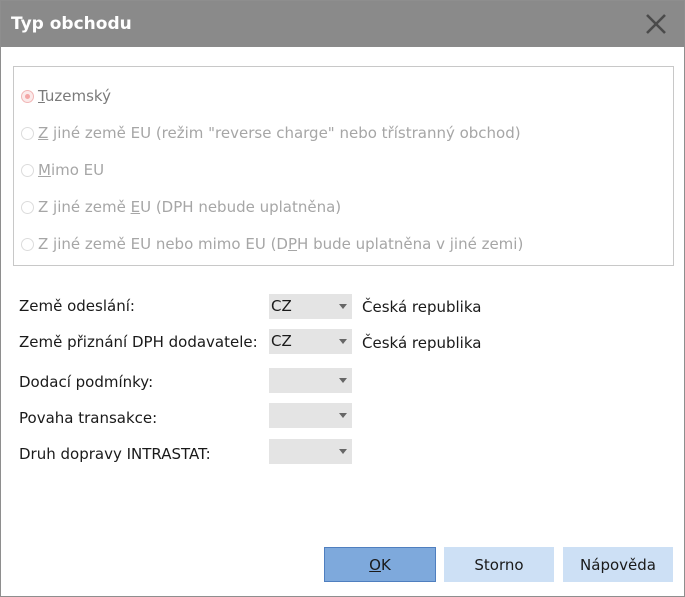 The image size is (685, 597). I want to click on vat-country-label: Země přiznání DPH dodavatele:, so click(138, 342).